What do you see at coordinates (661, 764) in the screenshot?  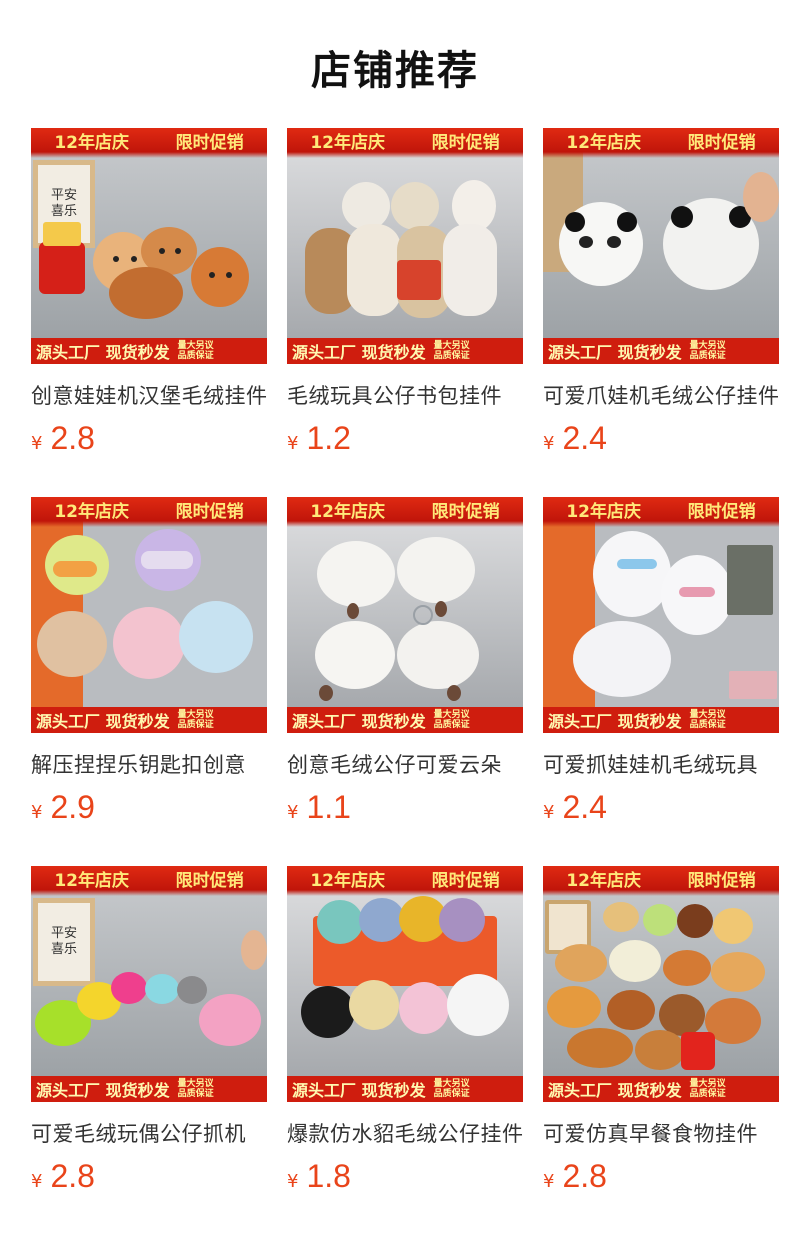 I see `product-name: 可爱抓娃娃机毛绒玩具` at bounding box center [661, 764].